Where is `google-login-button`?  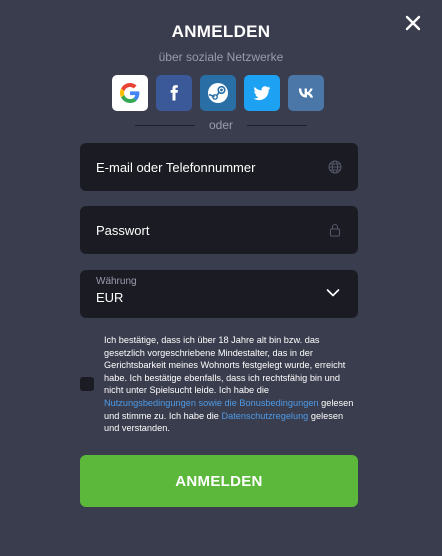 google-login-button is located at coordinates (130, 93).